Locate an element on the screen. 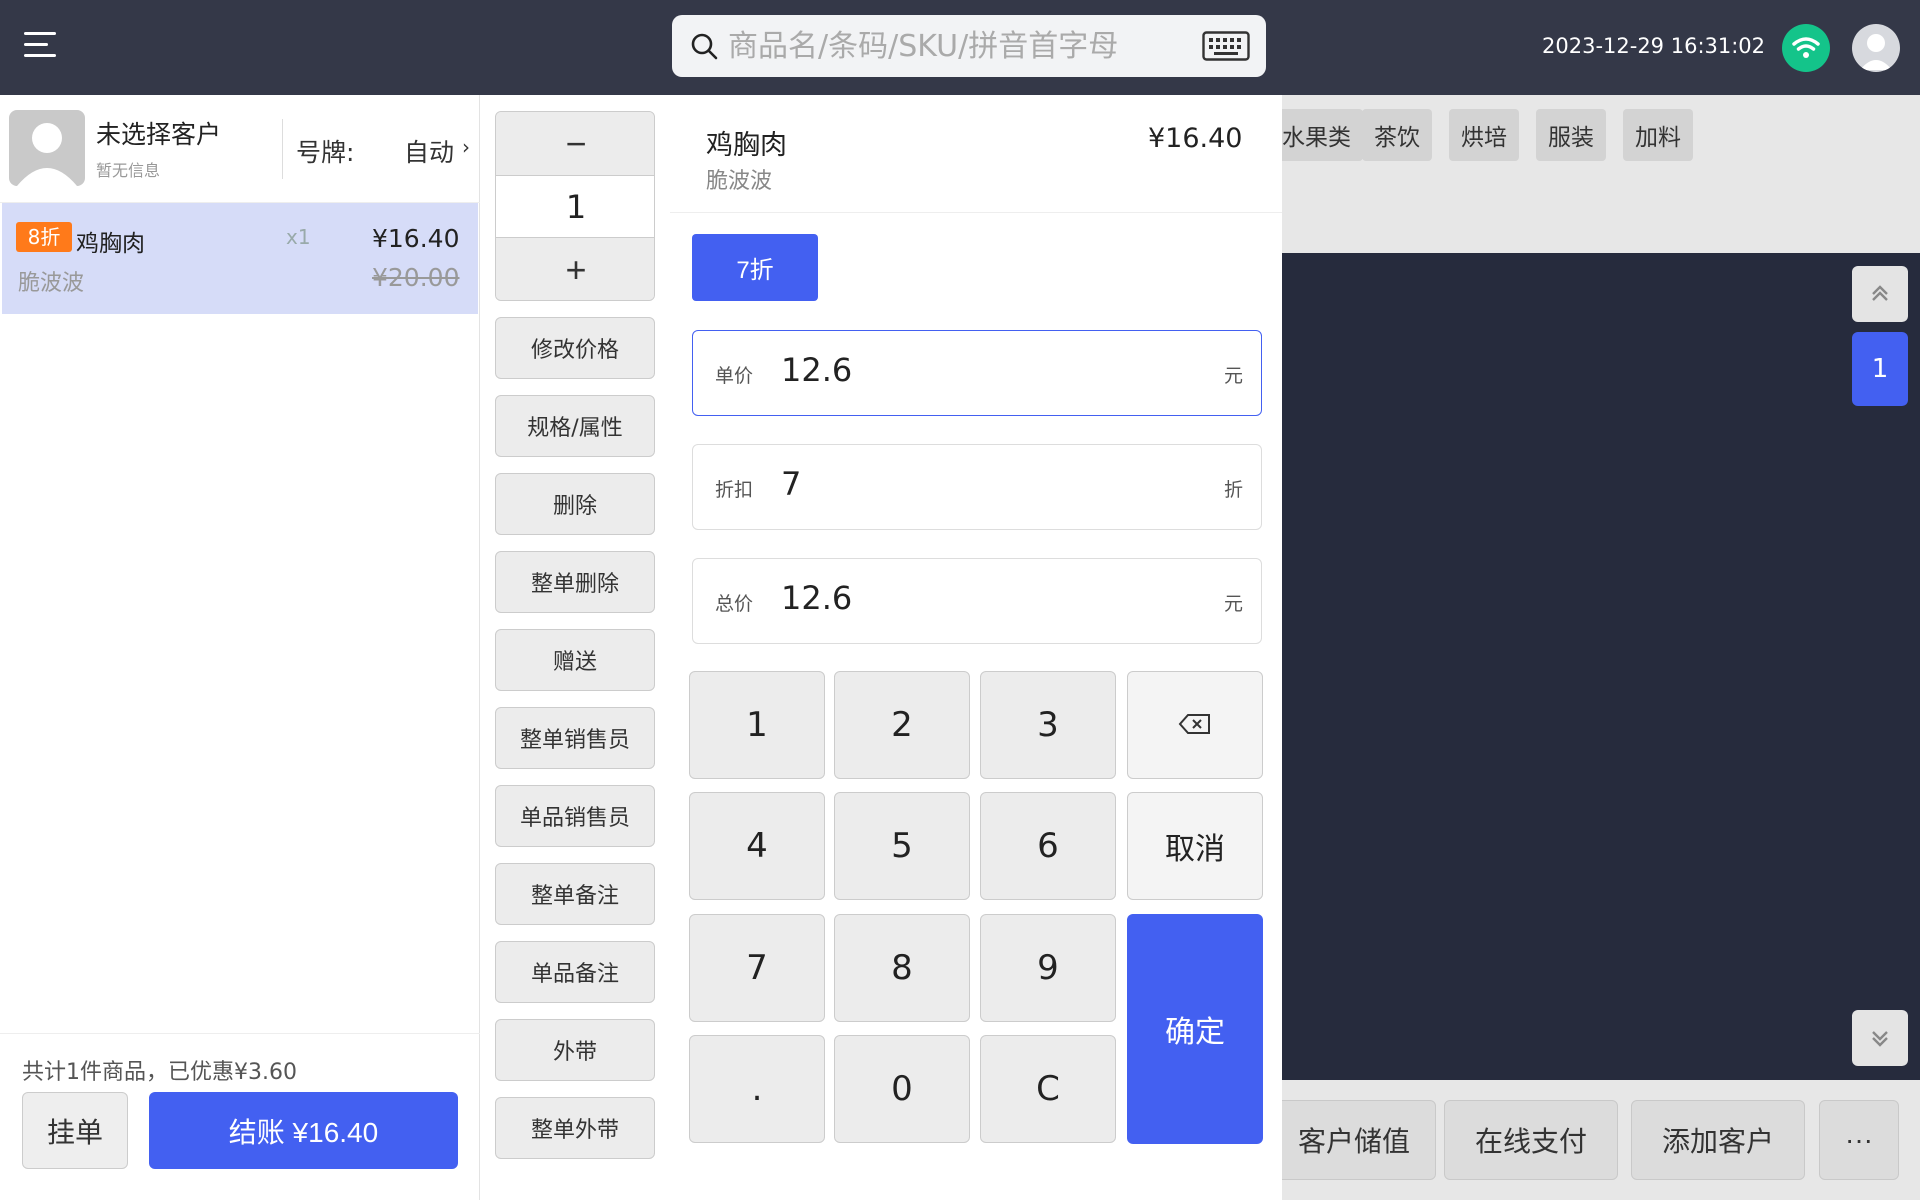 The width and height of the screenshot is (1920, 1200). dialog-product-price: ¥16.40 is located at coordinates (1195, 138).